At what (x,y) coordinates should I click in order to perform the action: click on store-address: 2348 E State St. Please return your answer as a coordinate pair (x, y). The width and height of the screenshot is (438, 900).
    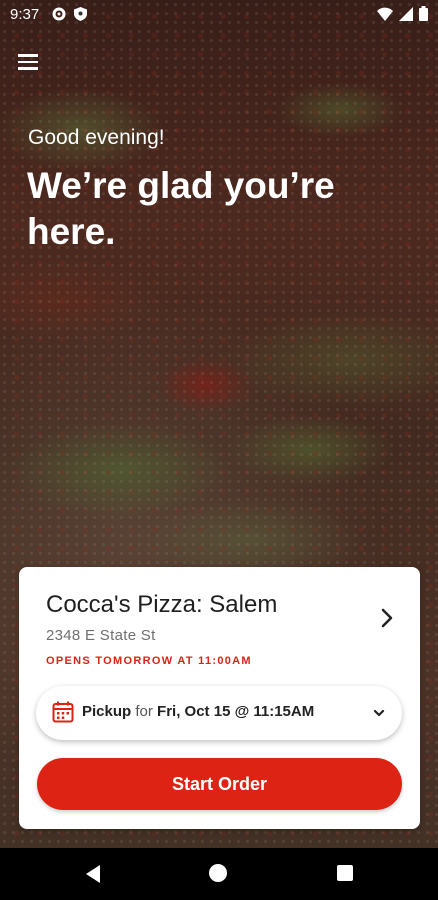
    Looking at the image, I should click on (101, 635).